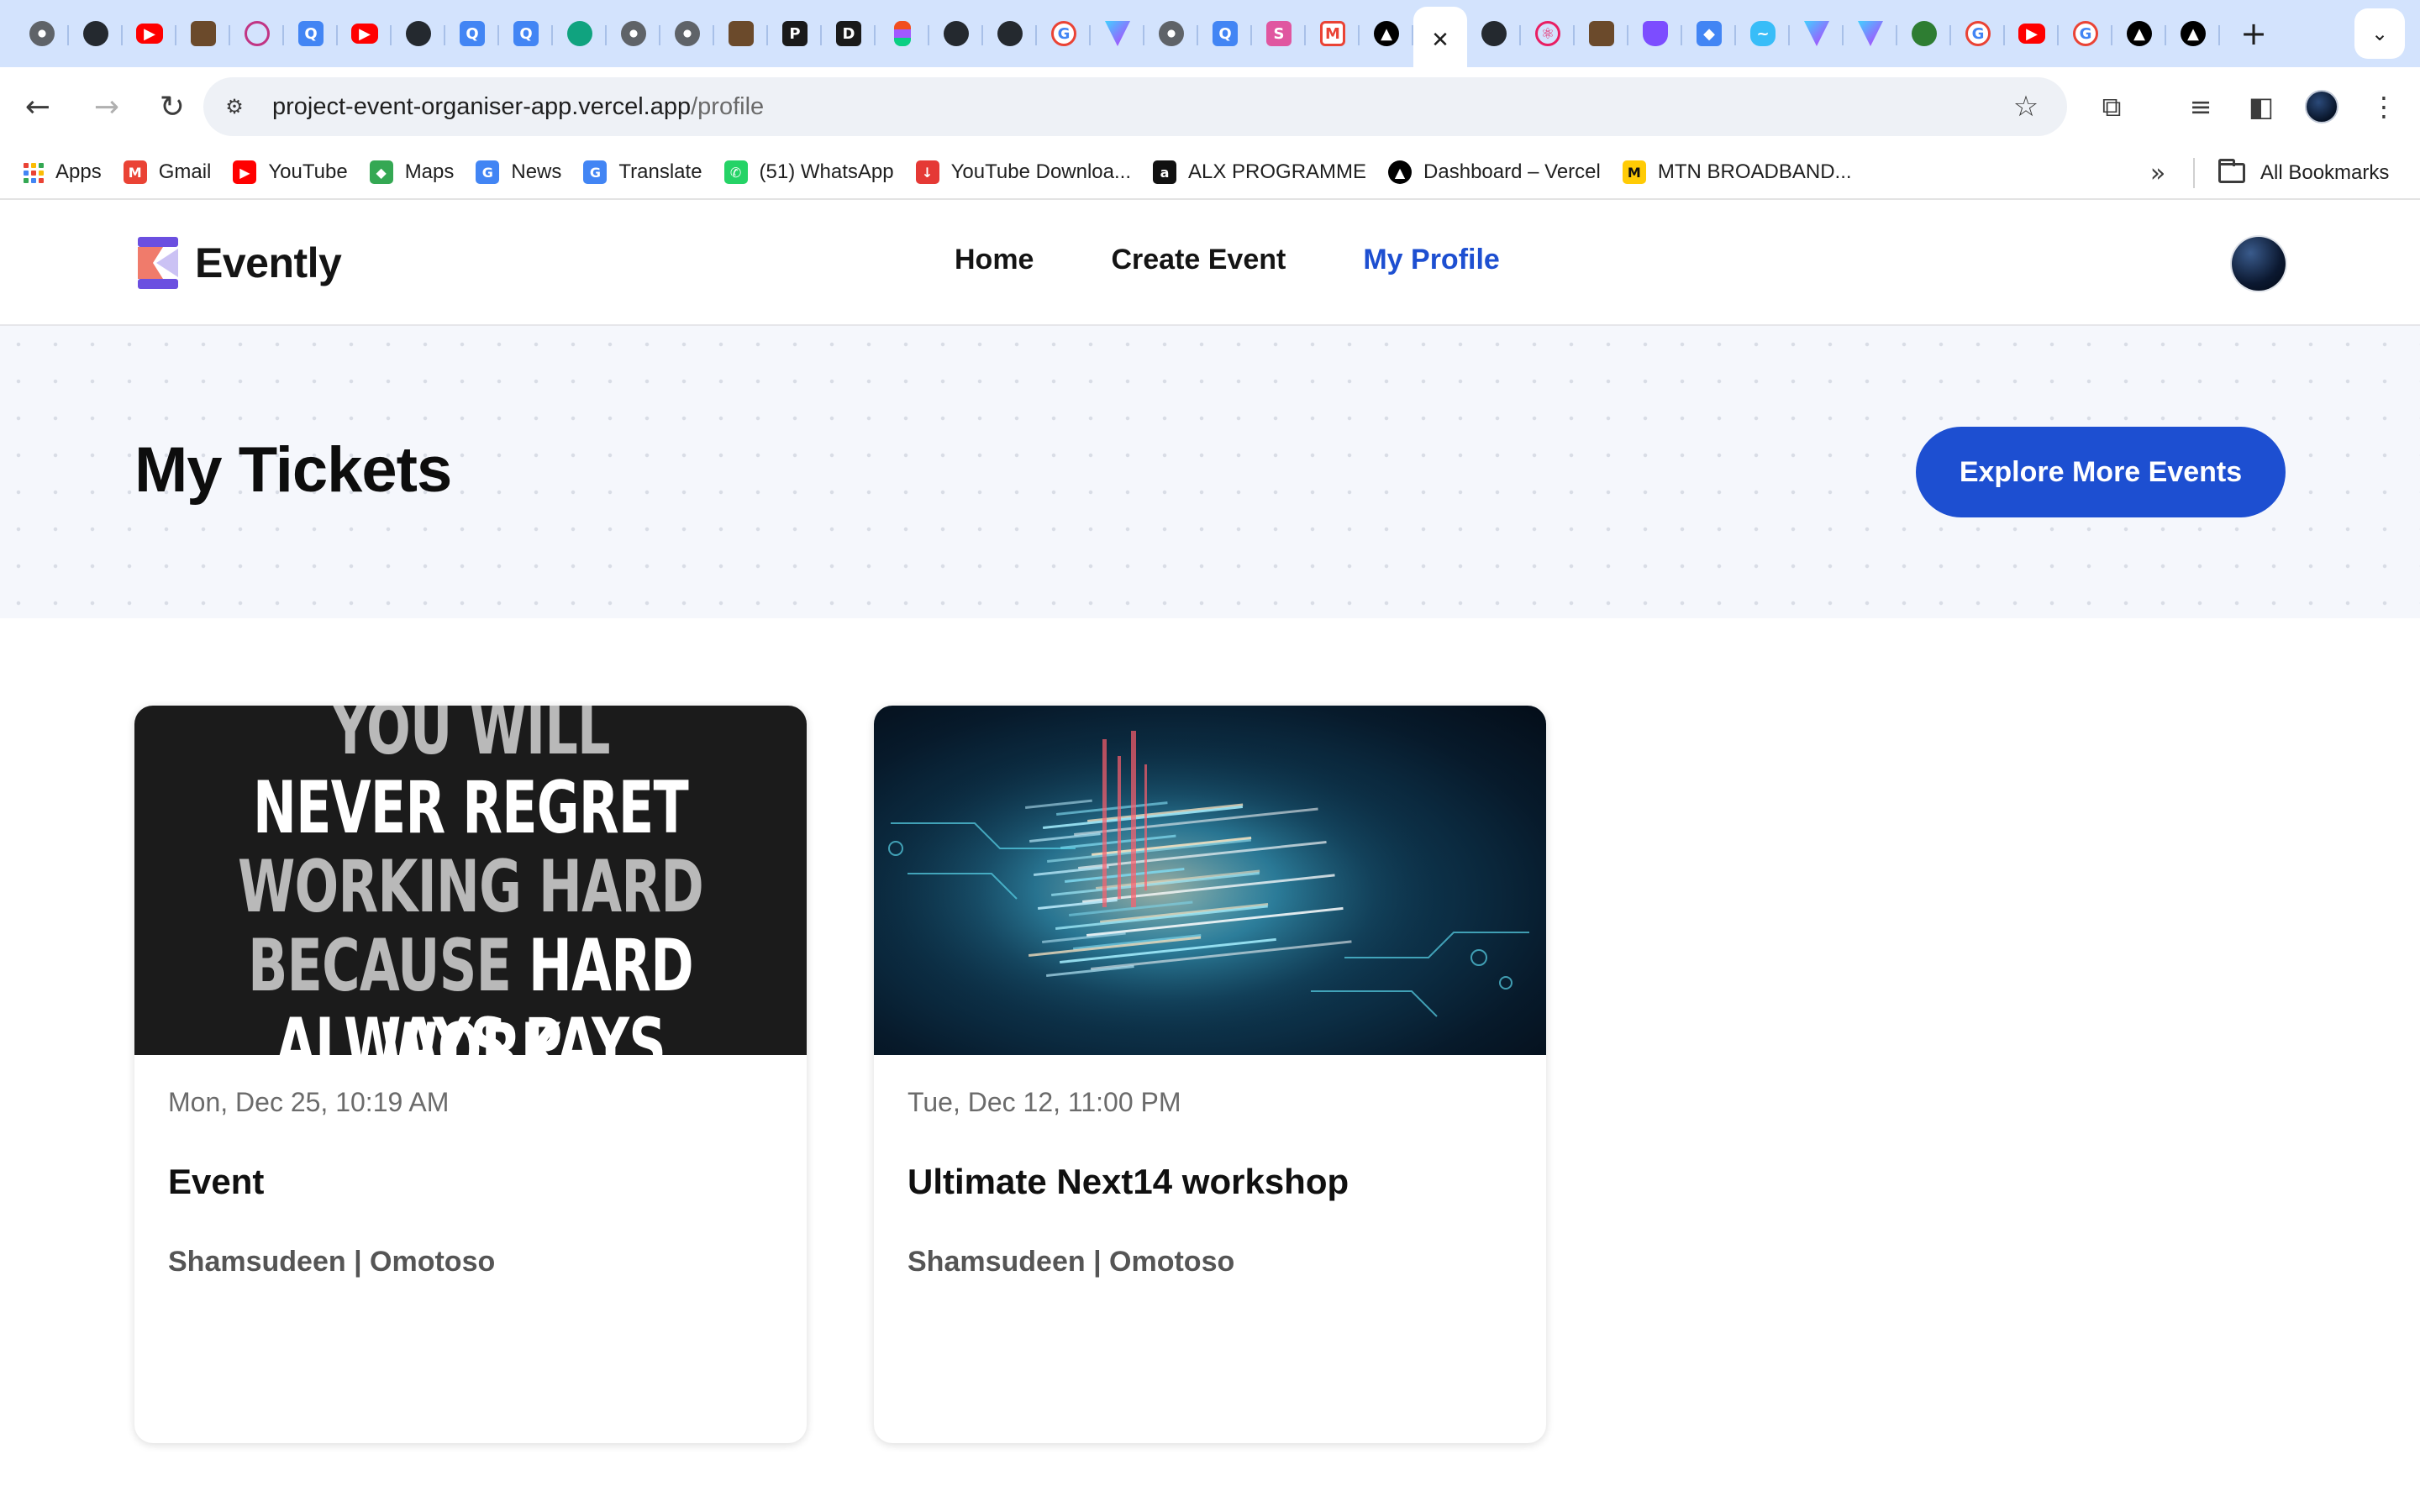 This screenshot has width=2420, height=1512. Describe the element at coordinates (647, 172) in the screenshot. I see `bookmark-item: G Translate` at that location.